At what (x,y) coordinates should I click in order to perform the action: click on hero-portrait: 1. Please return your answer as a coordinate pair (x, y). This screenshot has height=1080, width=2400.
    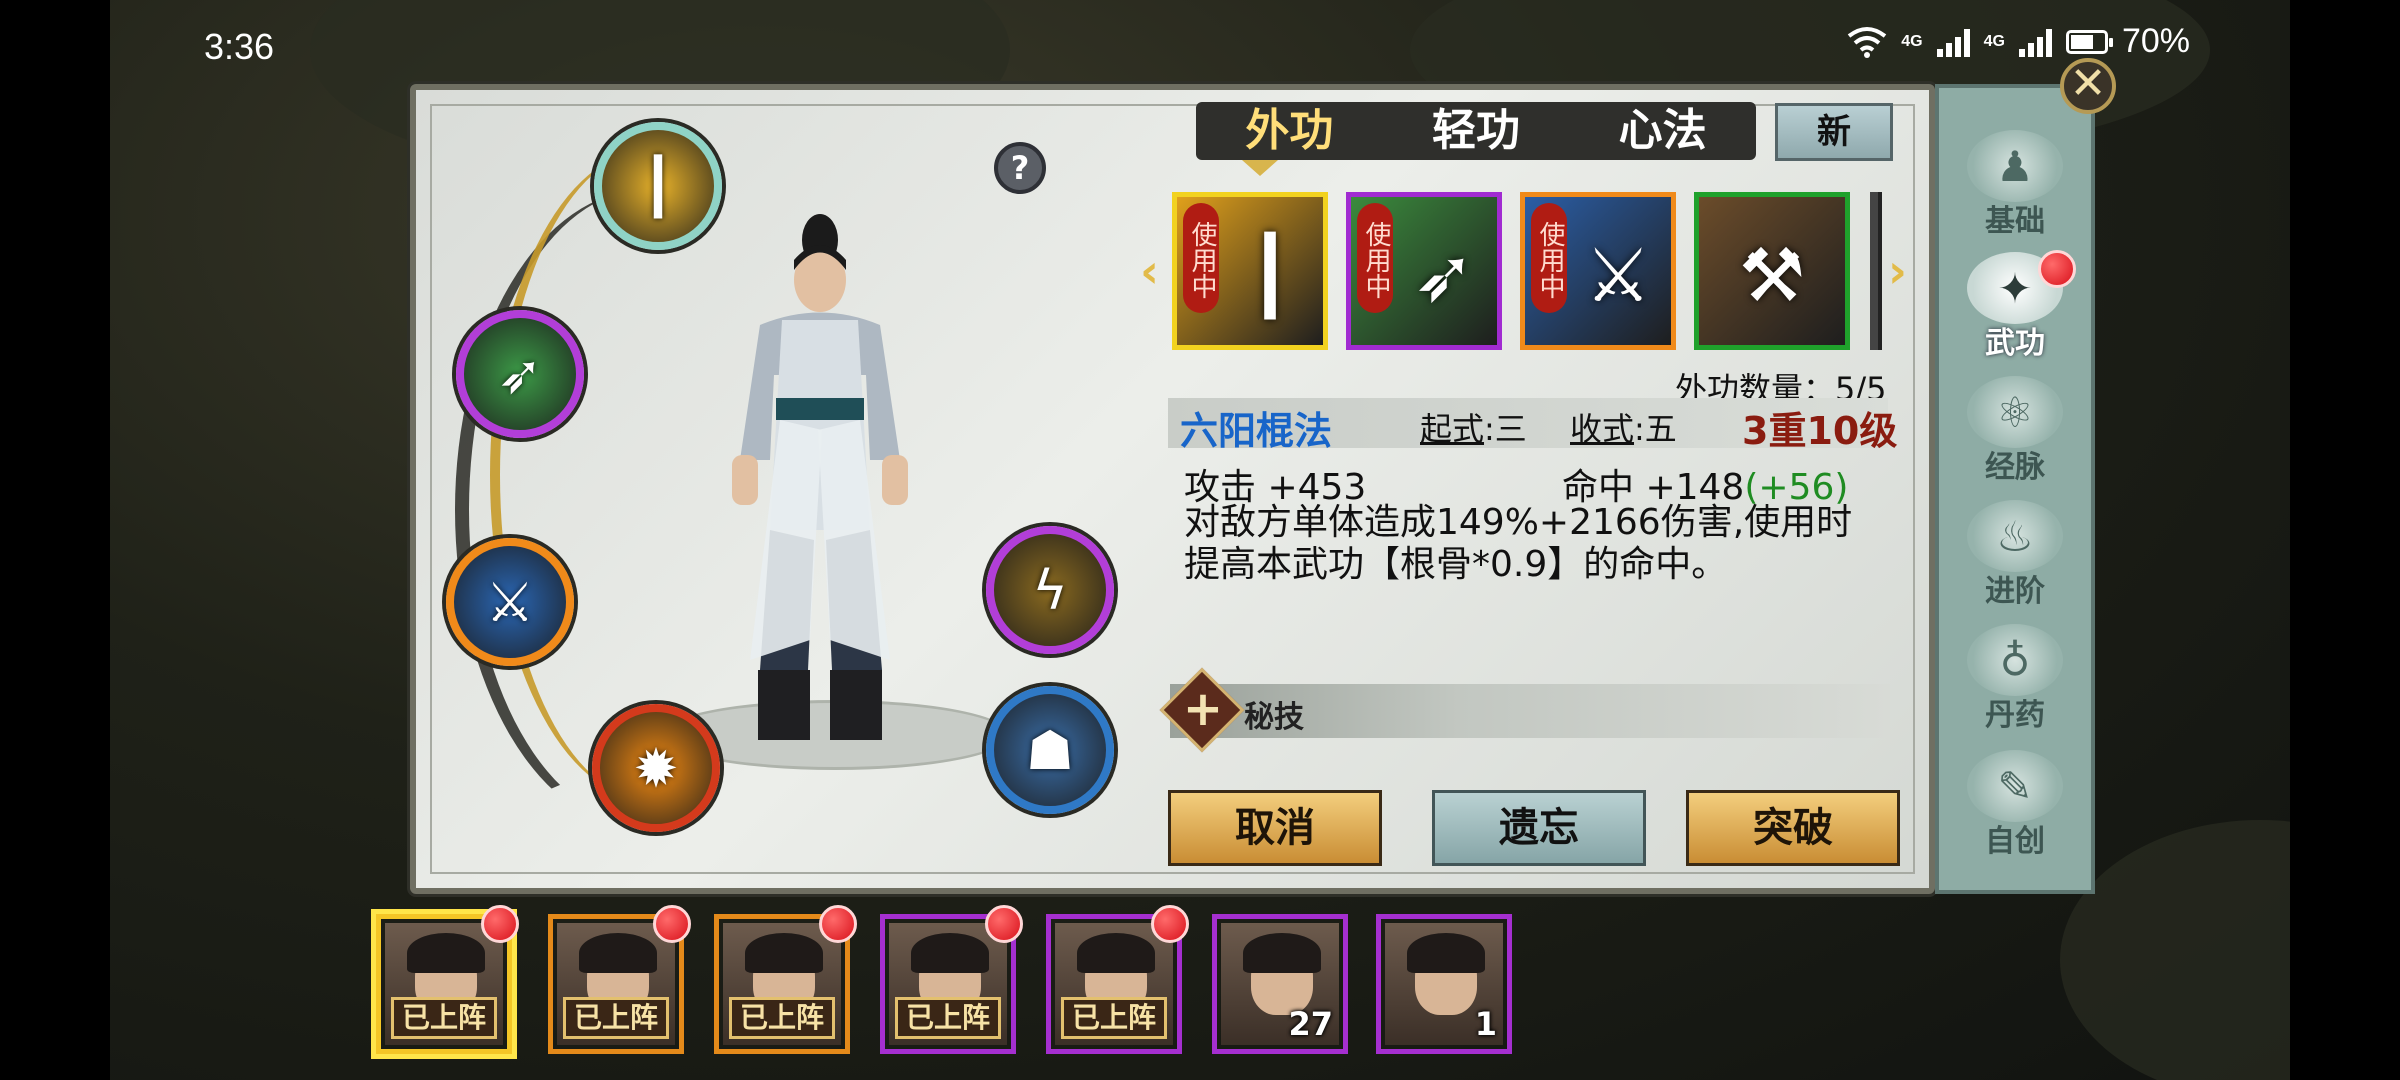
    Looking at the image, I should click on (1444, 984).